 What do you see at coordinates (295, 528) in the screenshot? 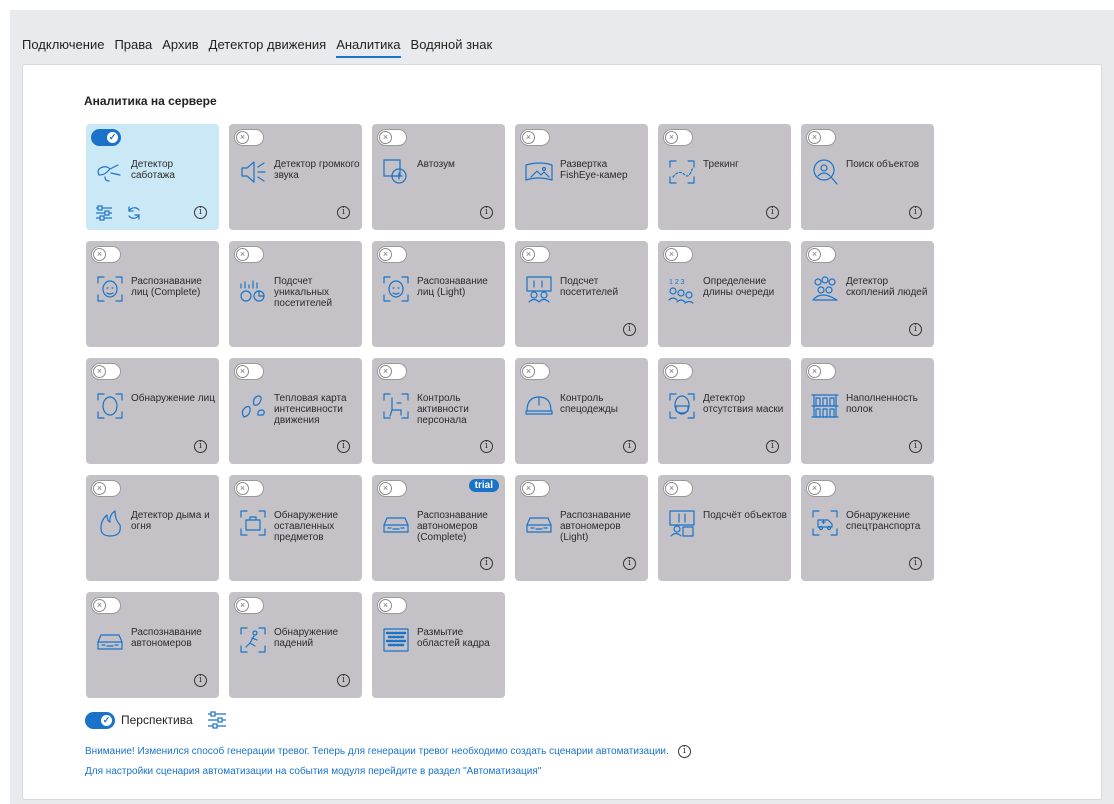
I see `module-card: × Обнаружение оставленных предметов` at bounding box center [295, 528].